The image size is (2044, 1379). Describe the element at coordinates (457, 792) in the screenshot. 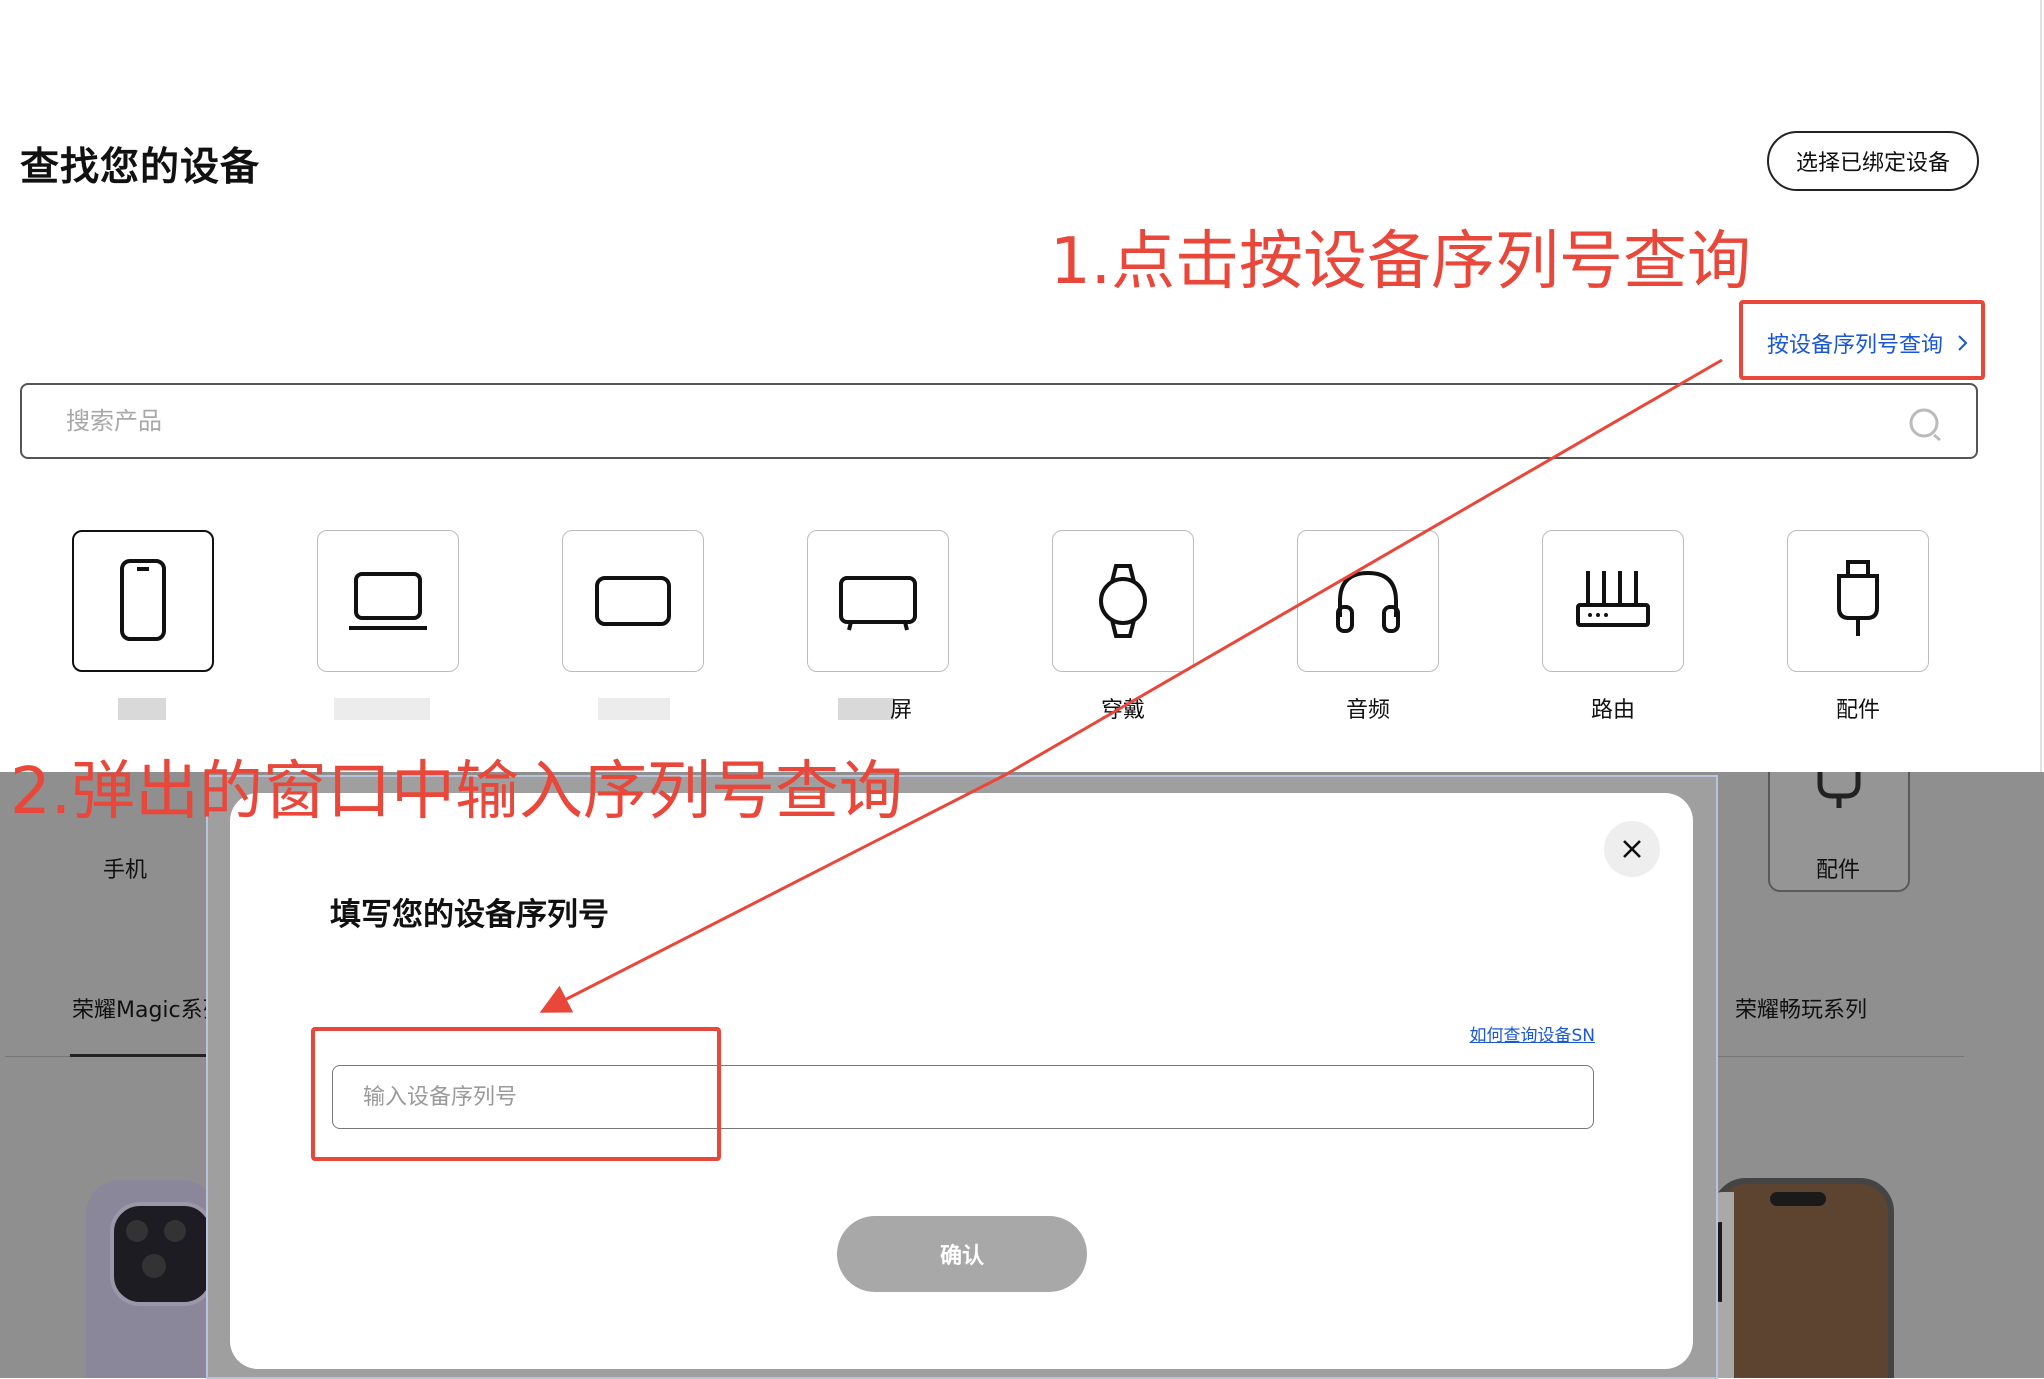

I see `annotation-step-2: 2.弹出的窗口中输入序列号查询` at that location.